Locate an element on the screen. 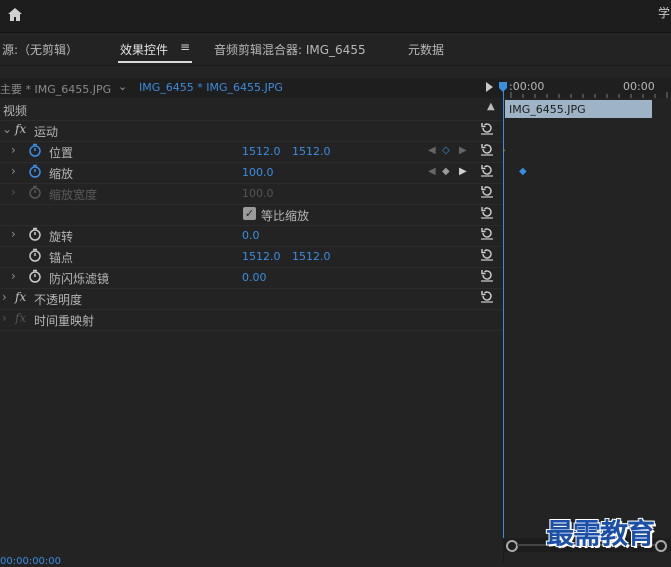 The width and height of the screenshot is (671, 567). play-icon is located at coordinates (489, 87).